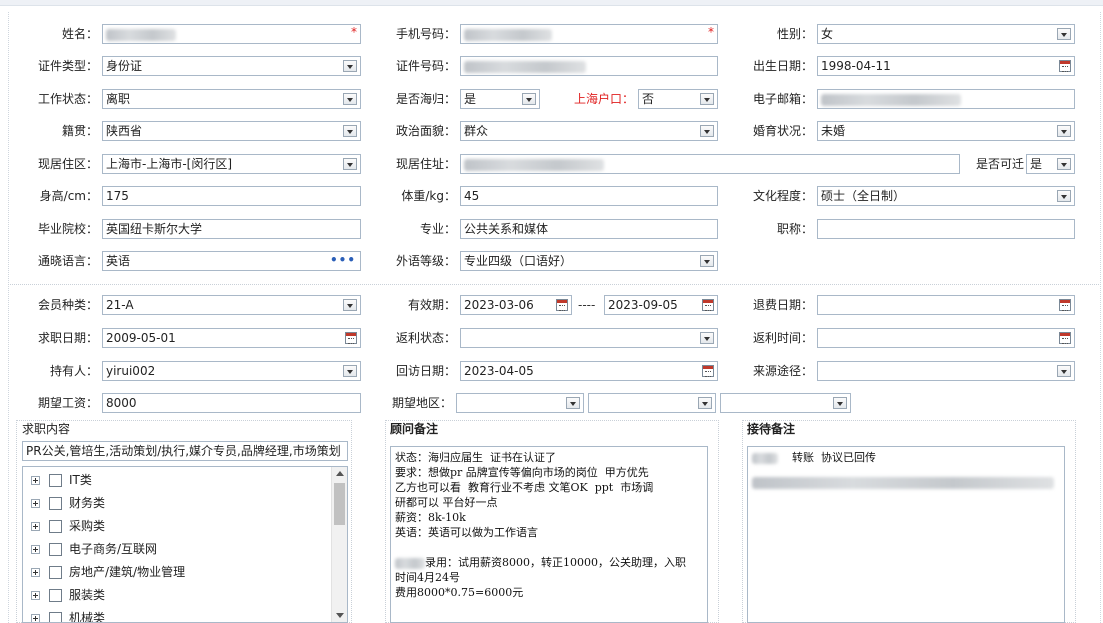 The width and height of the screenshot is (1103, 623). What do you see at coordinates (1050, 164) in the screenshot?
I see `relocatable-select: 是` at bounding box center [1050, 164].